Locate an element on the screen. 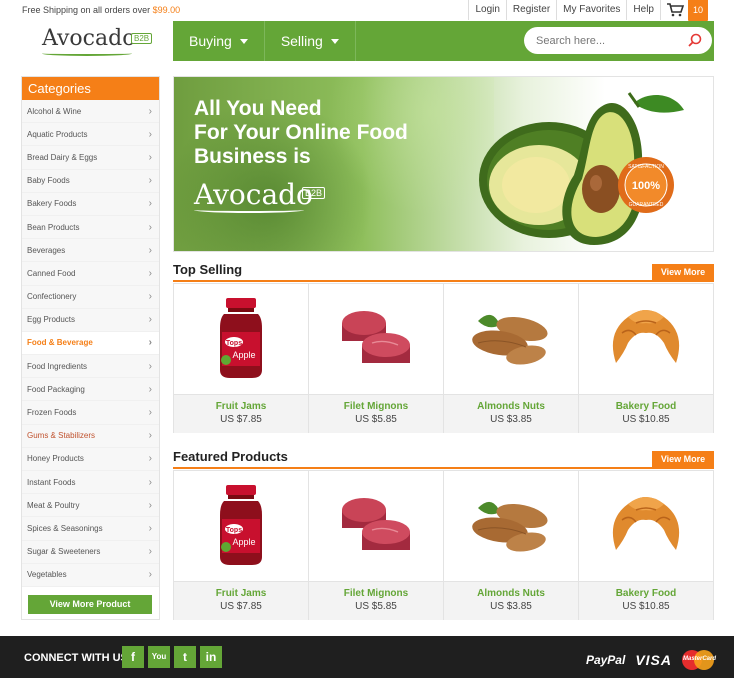  twitter-icon: t is located at coordinates (185, 657).